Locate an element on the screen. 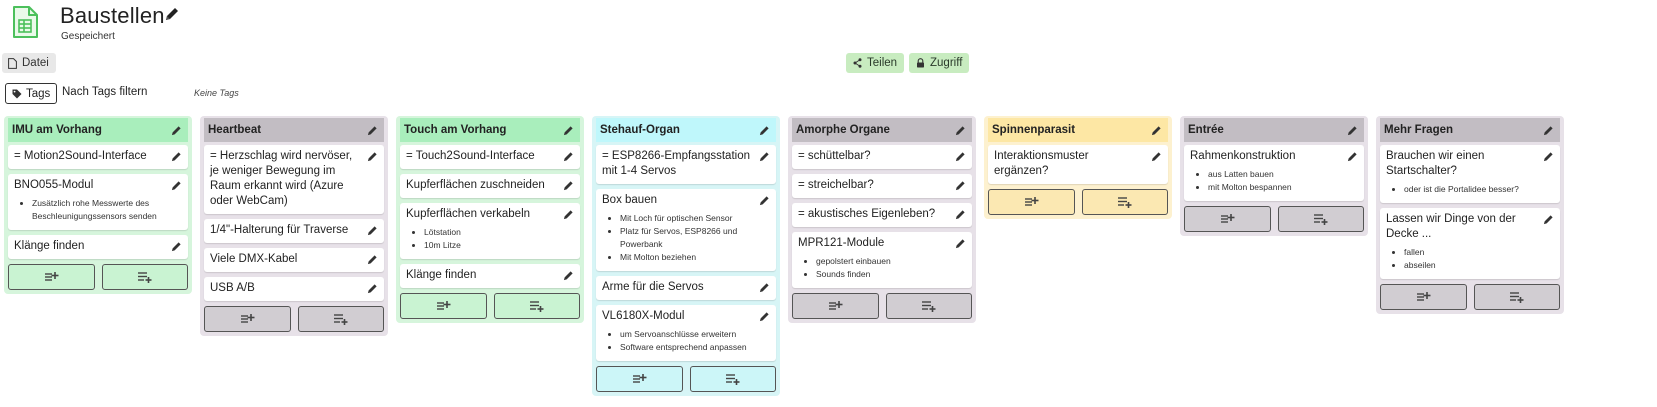  column-title: Entrée is located at coordinates (1206, 130).